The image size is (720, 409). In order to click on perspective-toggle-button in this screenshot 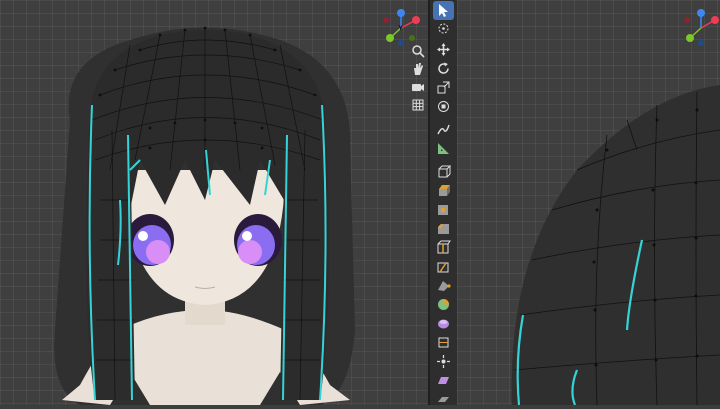, I will do `click(418, 105)`.